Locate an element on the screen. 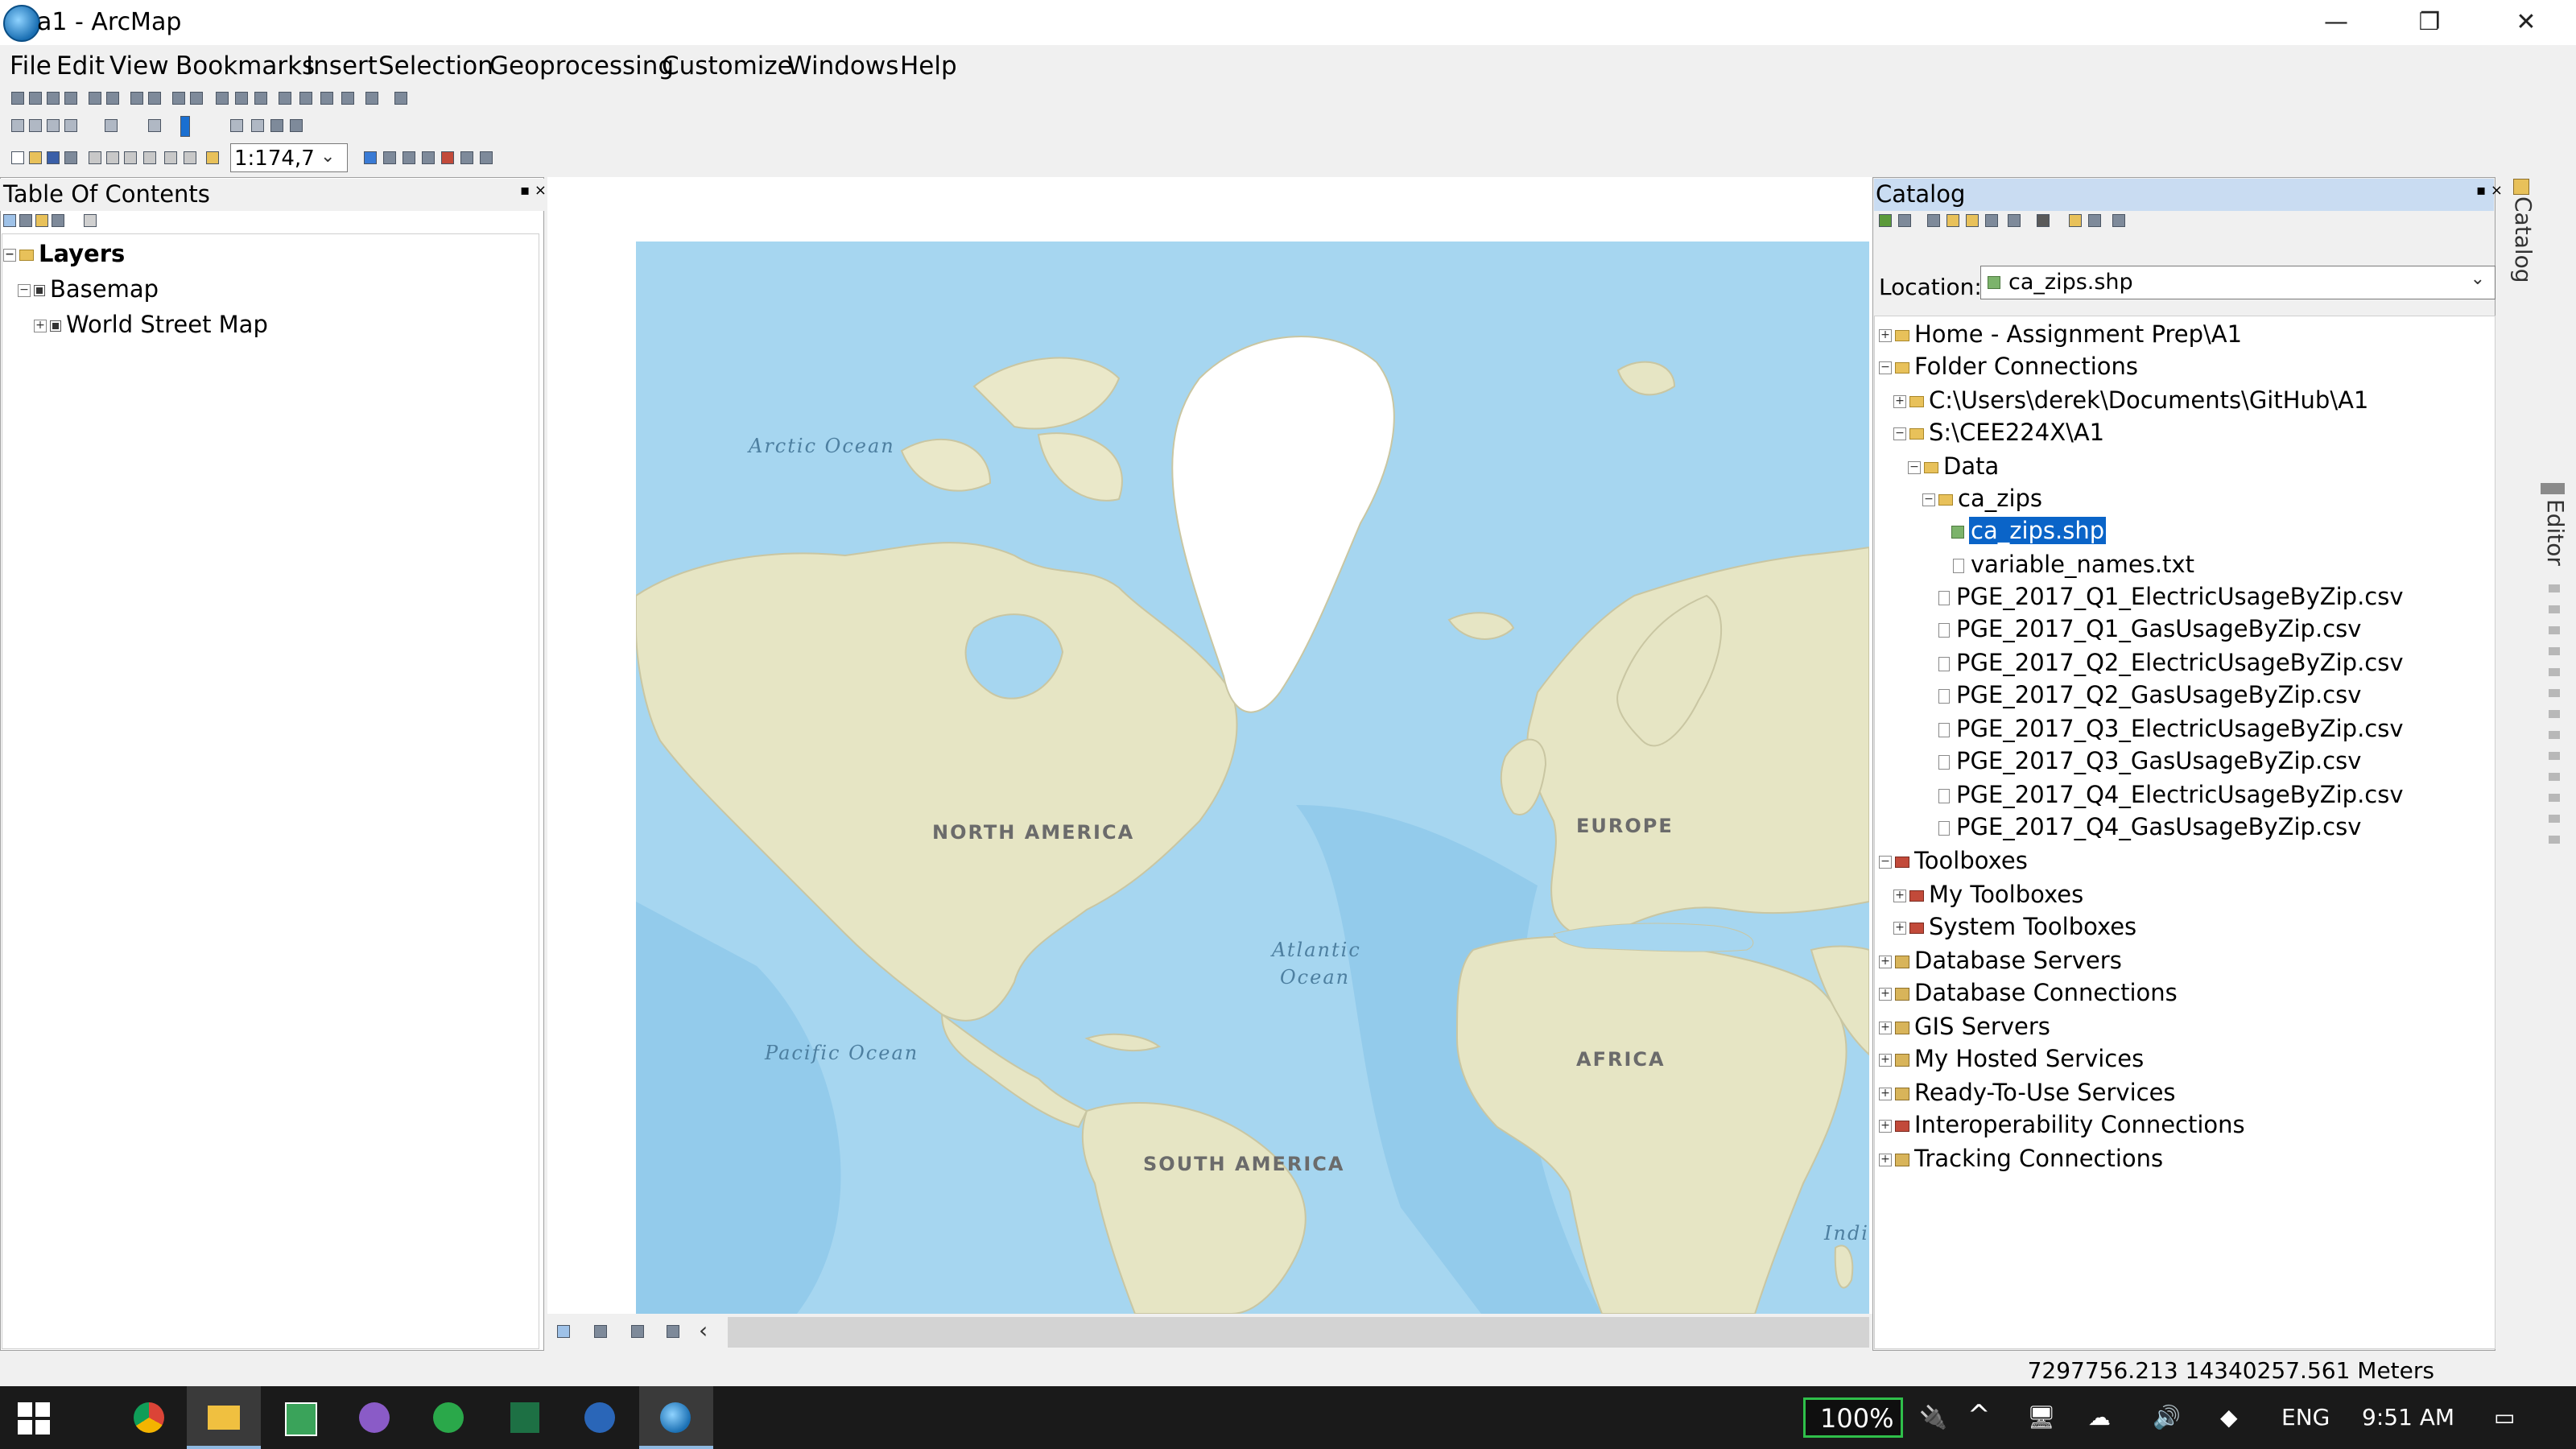 Image resolution: width=2576 pixels, height=1449 pixels. full-extent-icon is located at coordinates (70, 98).